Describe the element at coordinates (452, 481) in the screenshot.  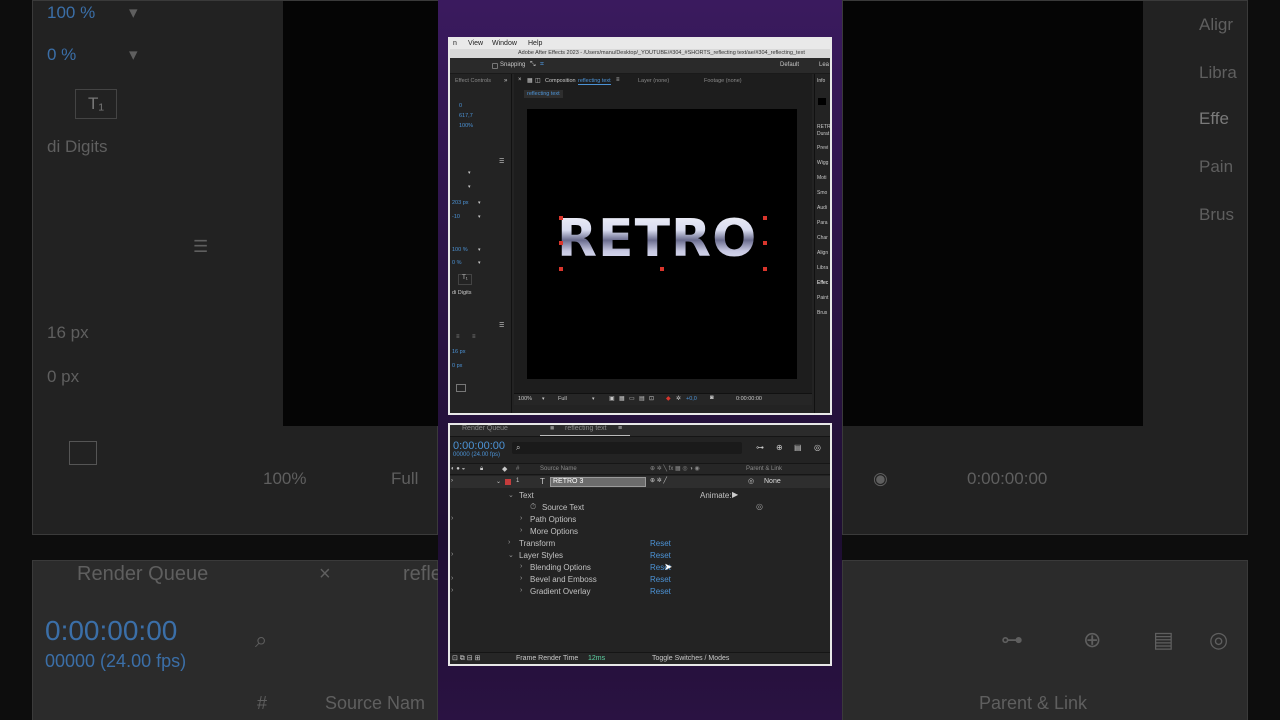
I see `visibility-icon: ›` at that location.